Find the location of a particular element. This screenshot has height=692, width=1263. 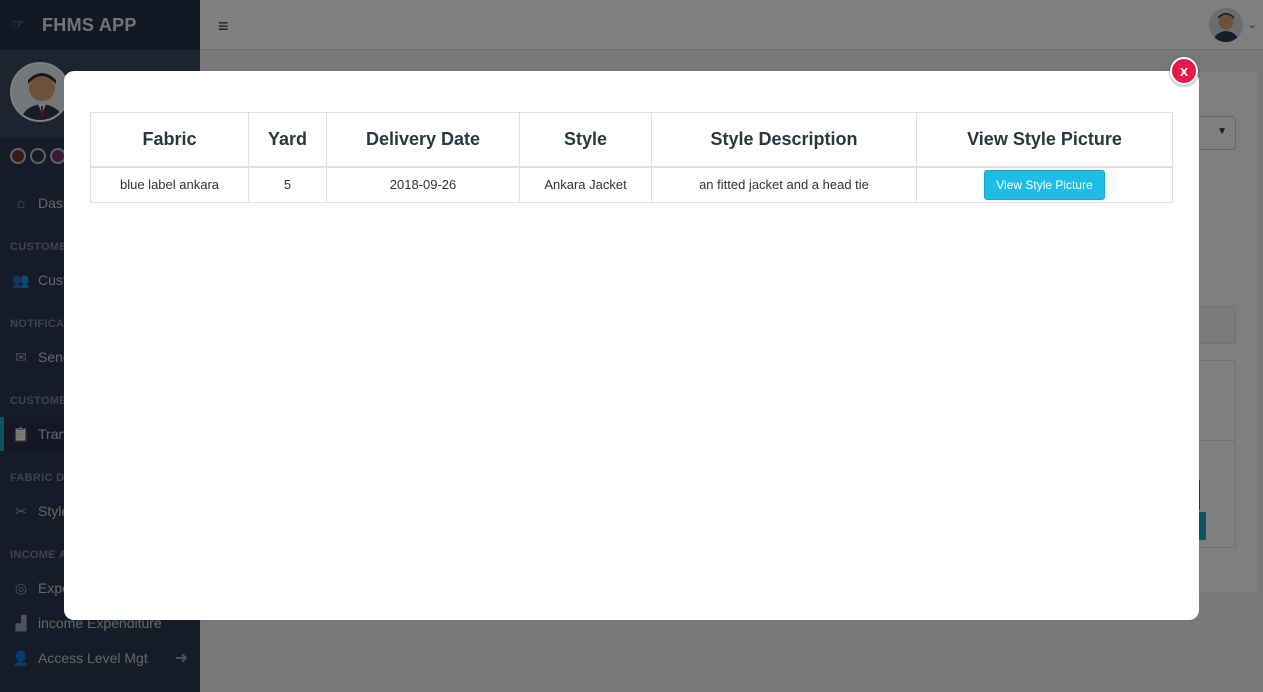

view-style-picture-button: View Style Picture is located at coordinates (1044, 184).